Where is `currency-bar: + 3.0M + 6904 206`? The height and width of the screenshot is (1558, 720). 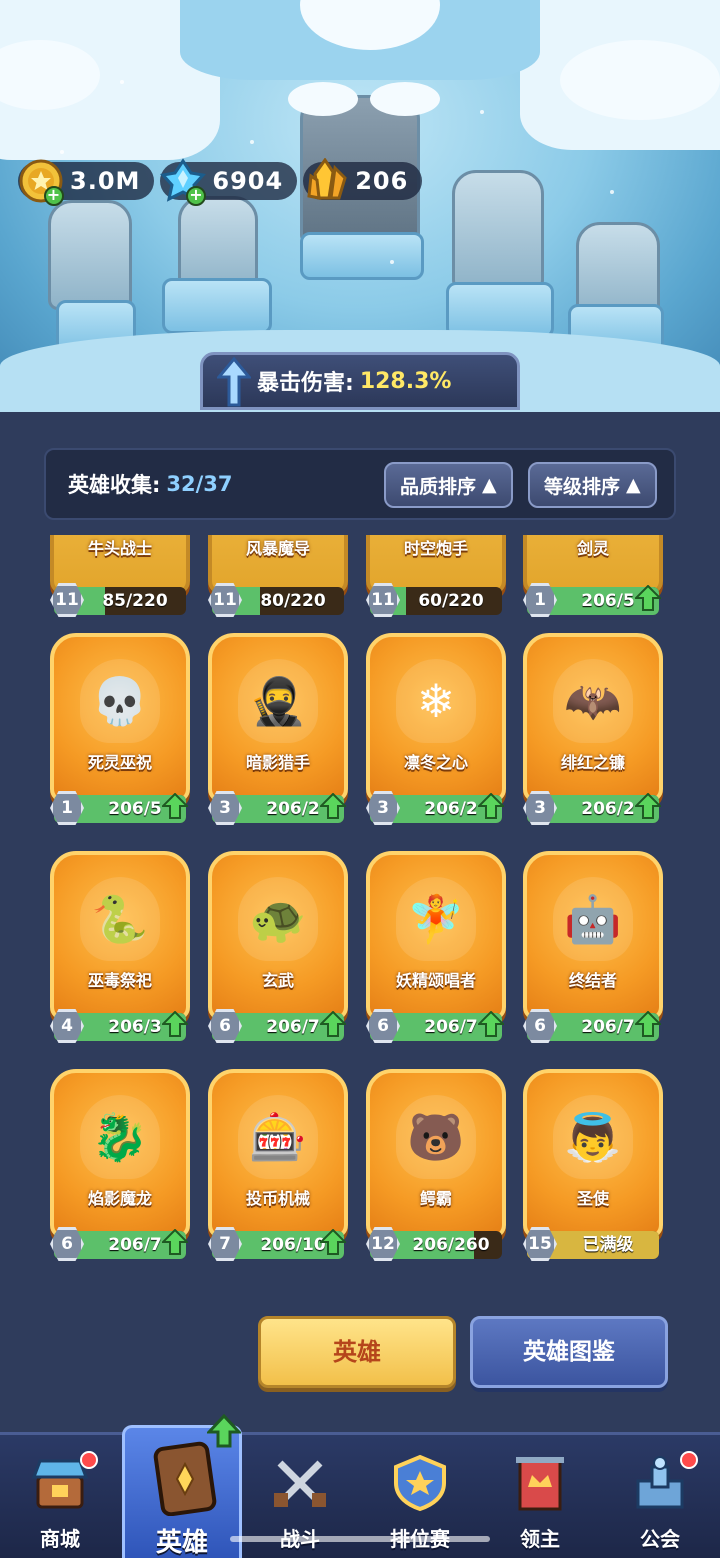
currency-bar: + 3.0M + 6904 206 is located at coordinates (220, 182).